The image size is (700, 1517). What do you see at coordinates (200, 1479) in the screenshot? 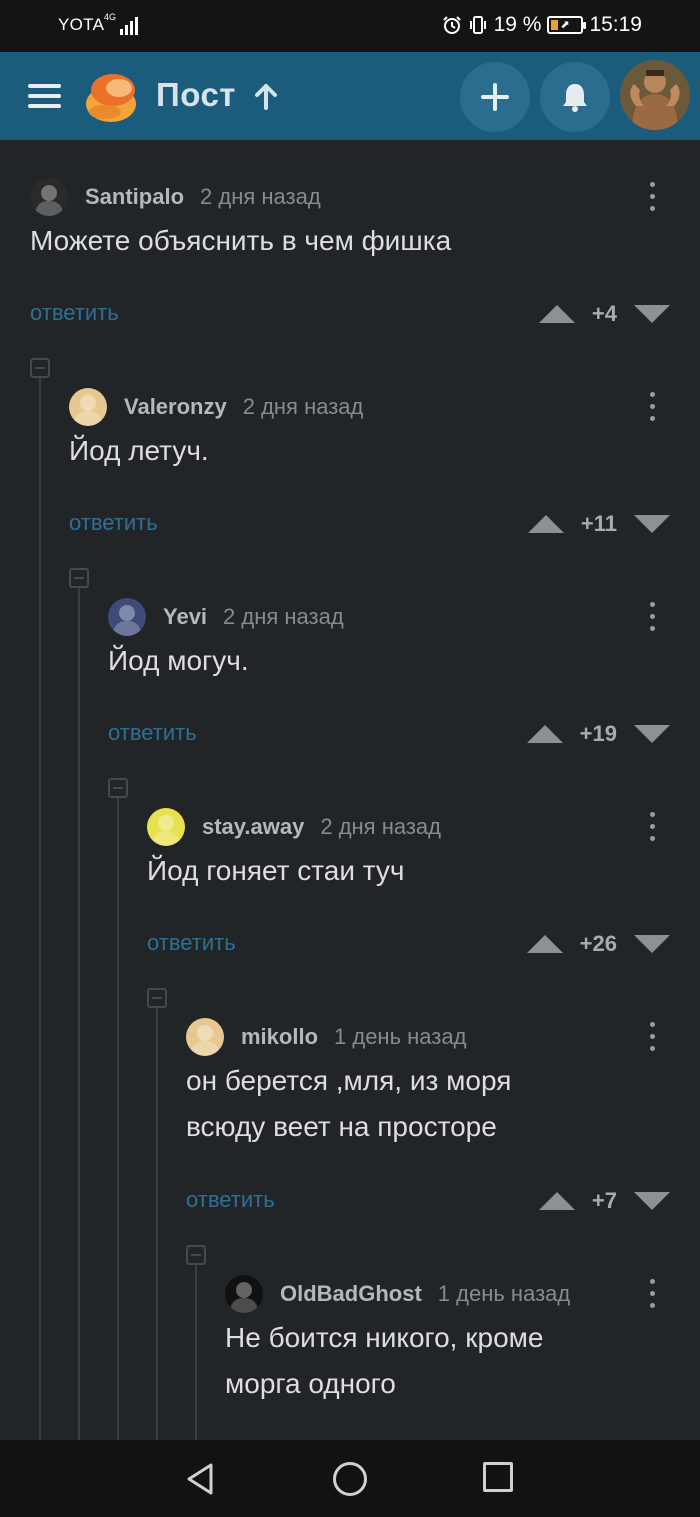
I see `back-icon` at bounding box center [200, 1479].